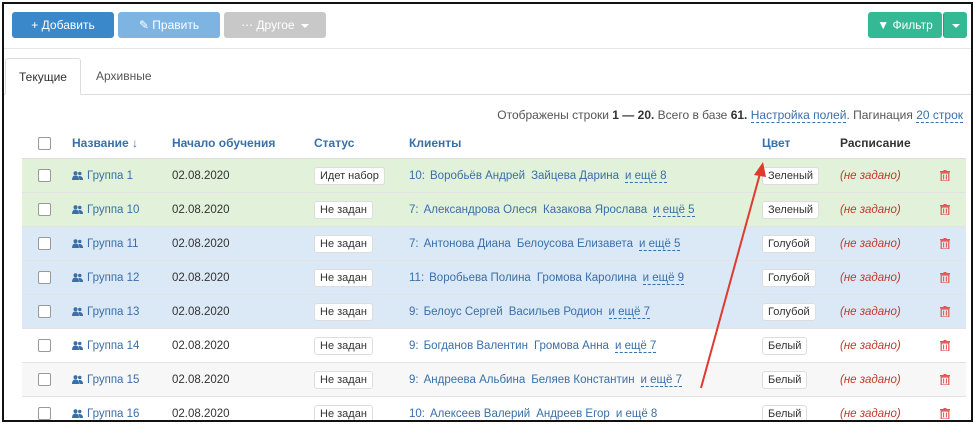 This screenshot has width=979, height=427. What do you see at coordinates (113, 380) in the screenshot?
I see `group-name-link: Группа 15` at bounding box center [113, 380].